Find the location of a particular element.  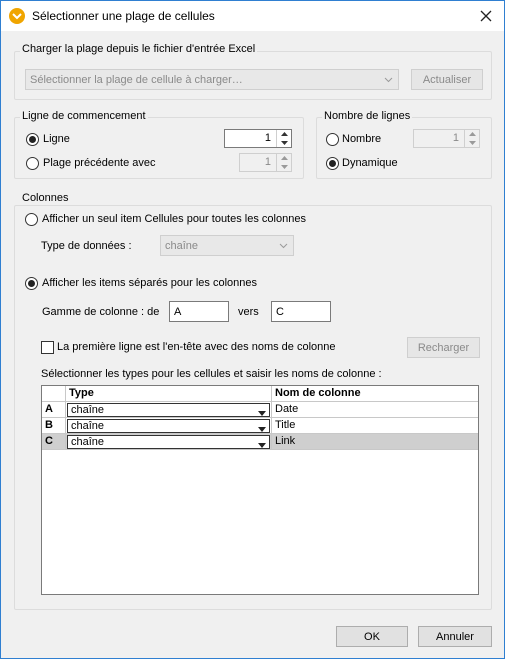

grid-header-row: Type Nom de colonne is located at coordinates (260, 394).